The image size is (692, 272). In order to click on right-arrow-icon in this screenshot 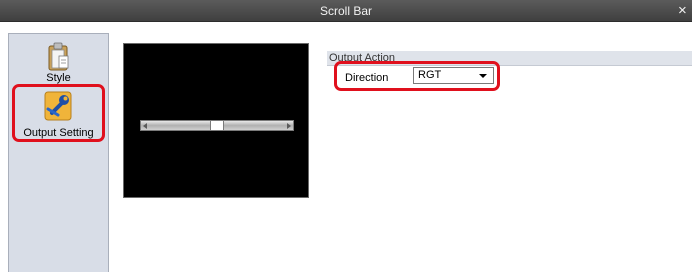, I will do `click(289, 126)`.